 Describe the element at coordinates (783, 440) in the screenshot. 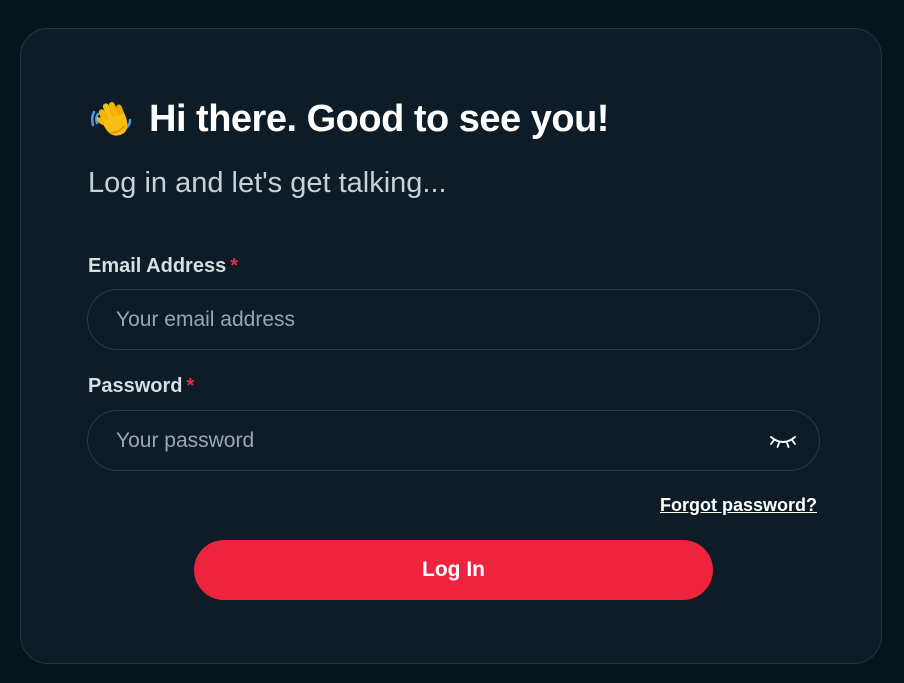

I see `eye-closed-icon` at that location.